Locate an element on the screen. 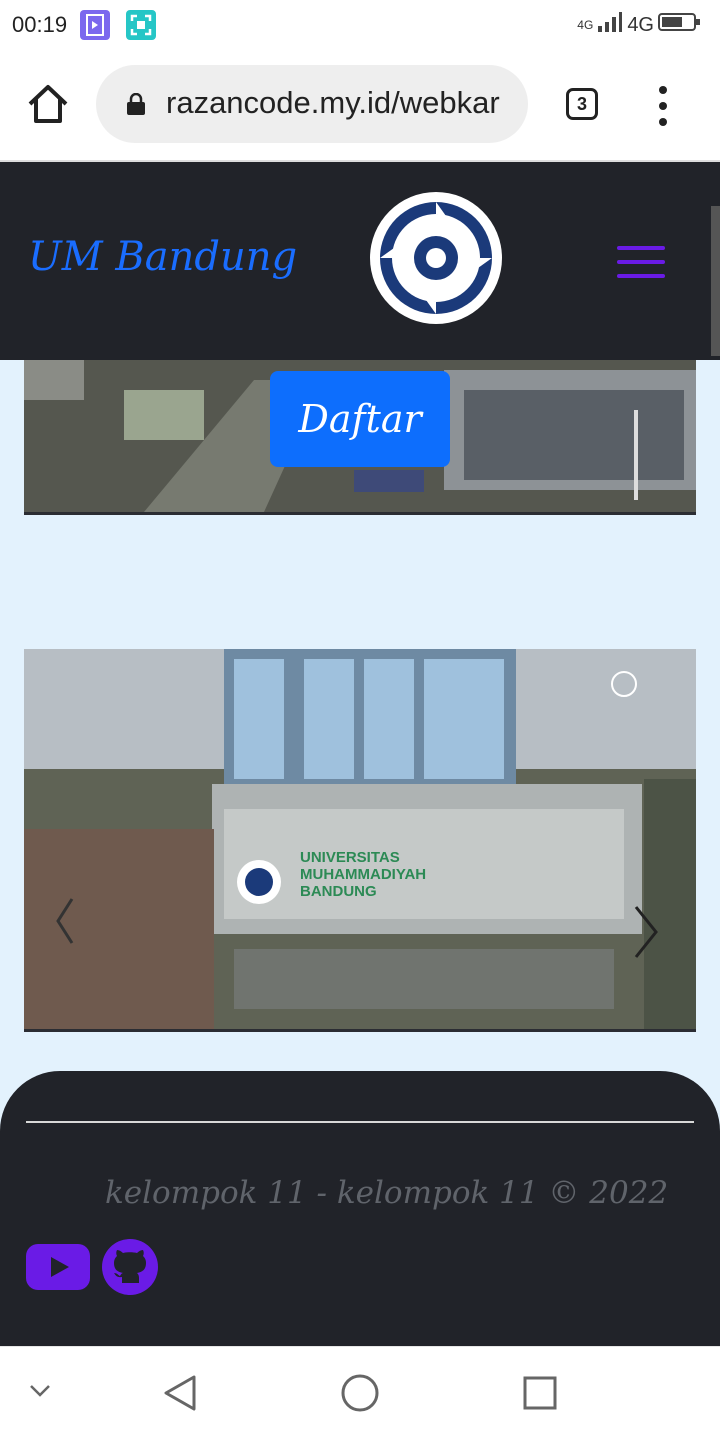  network-type: 4G is located at coordinates (640, 24).